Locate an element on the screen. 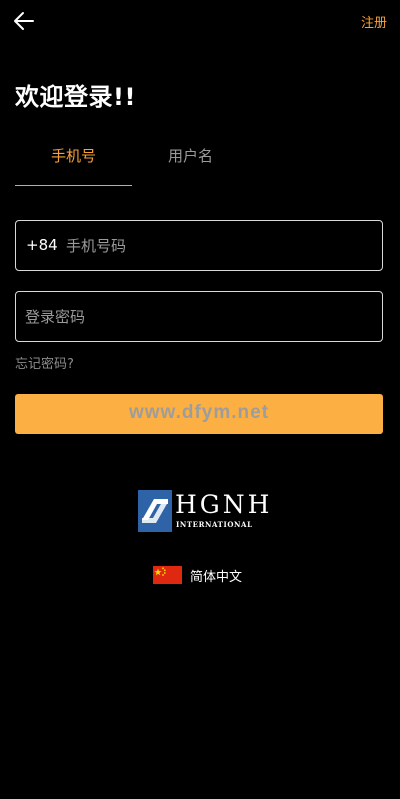 This screenshot has width=400, height=799. watermark-text: www.dfym.net is located at coordinates (199, 412).